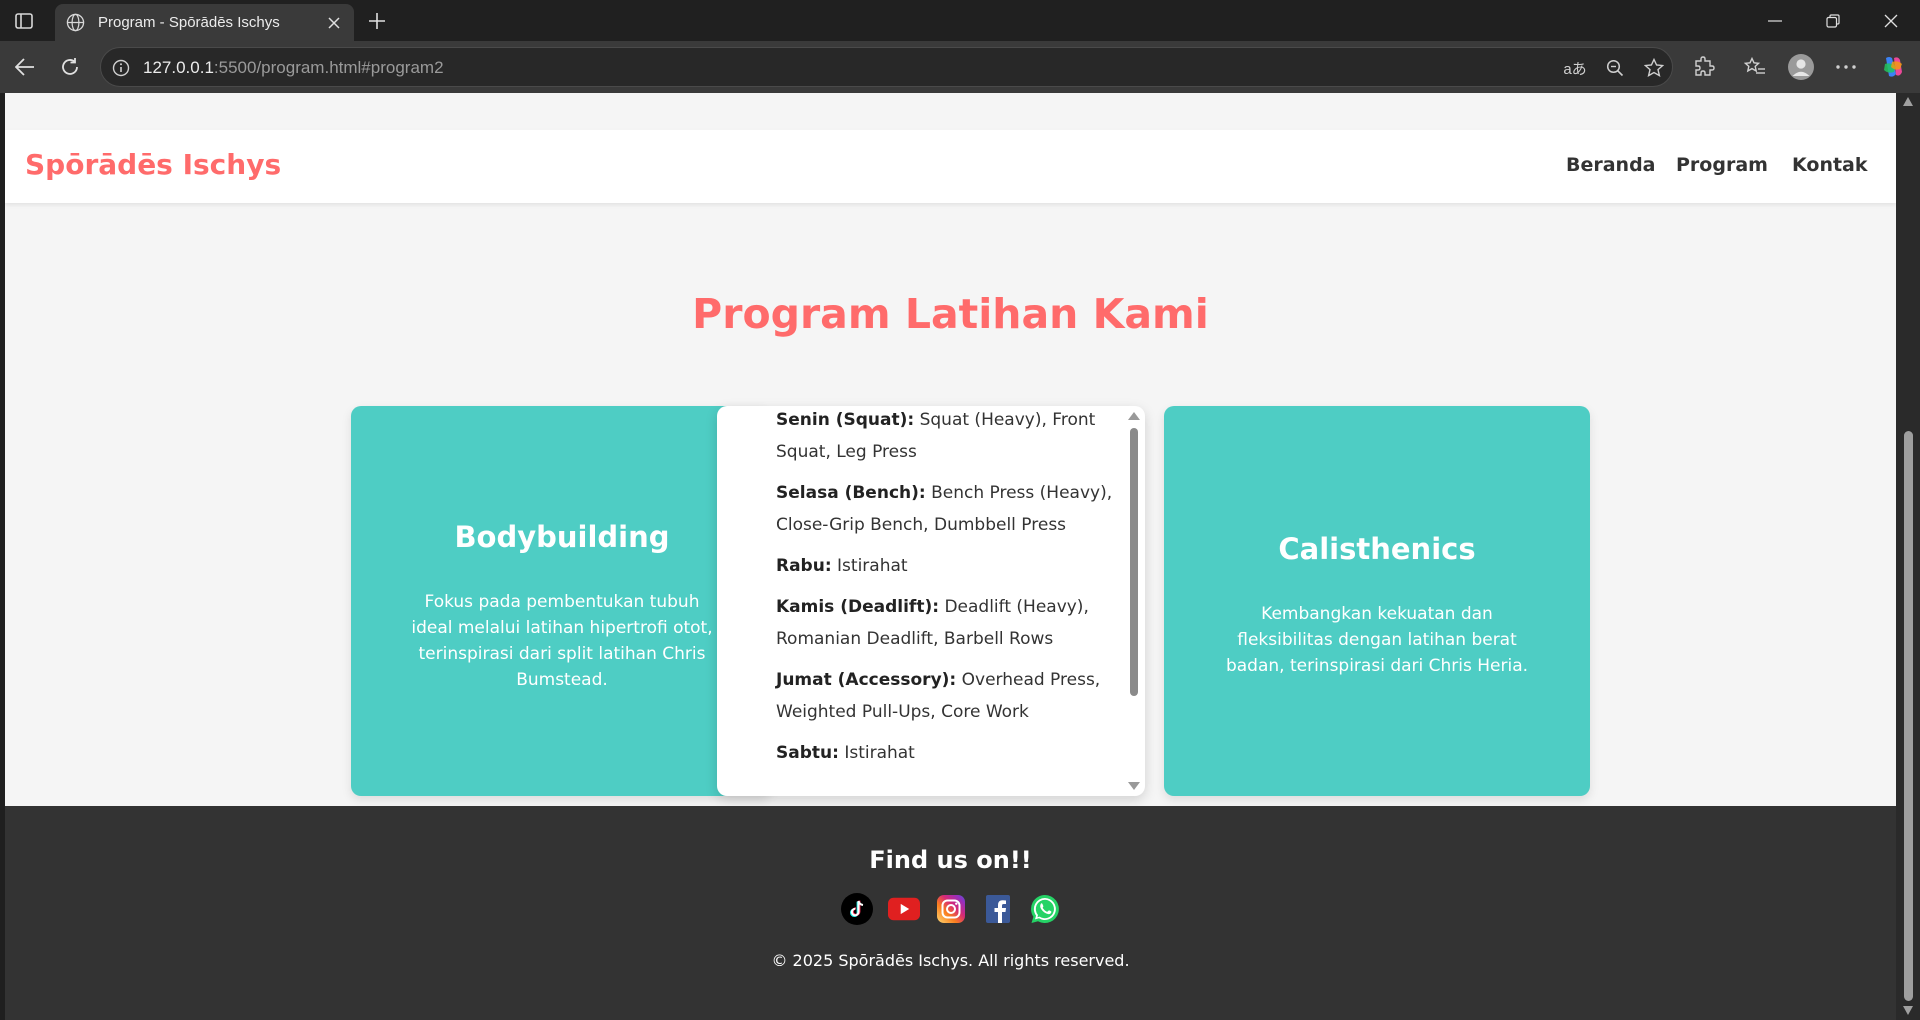  I want to click on nav-link-program: Program, so click(1722, 165).